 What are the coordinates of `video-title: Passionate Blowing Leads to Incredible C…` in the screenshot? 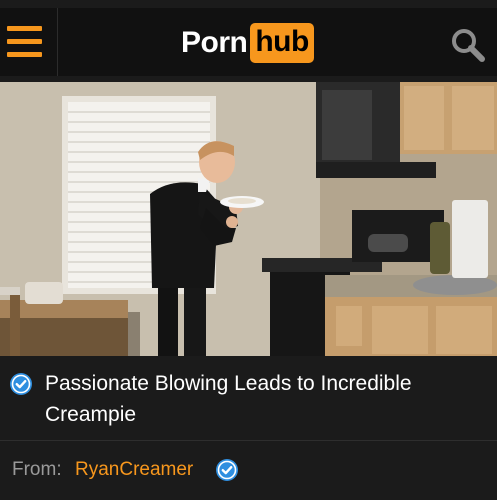 It's located at (265, 399).